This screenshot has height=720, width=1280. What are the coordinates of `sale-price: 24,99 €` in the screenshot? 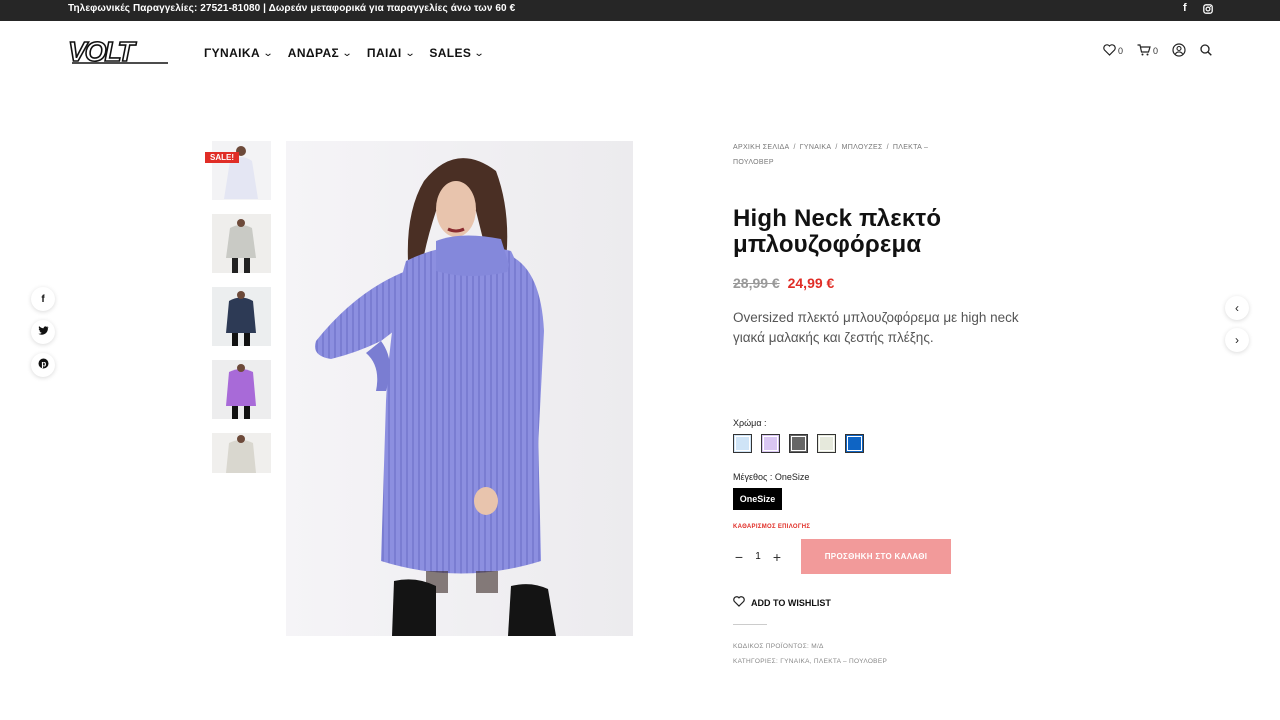 It's located at (811, 283).